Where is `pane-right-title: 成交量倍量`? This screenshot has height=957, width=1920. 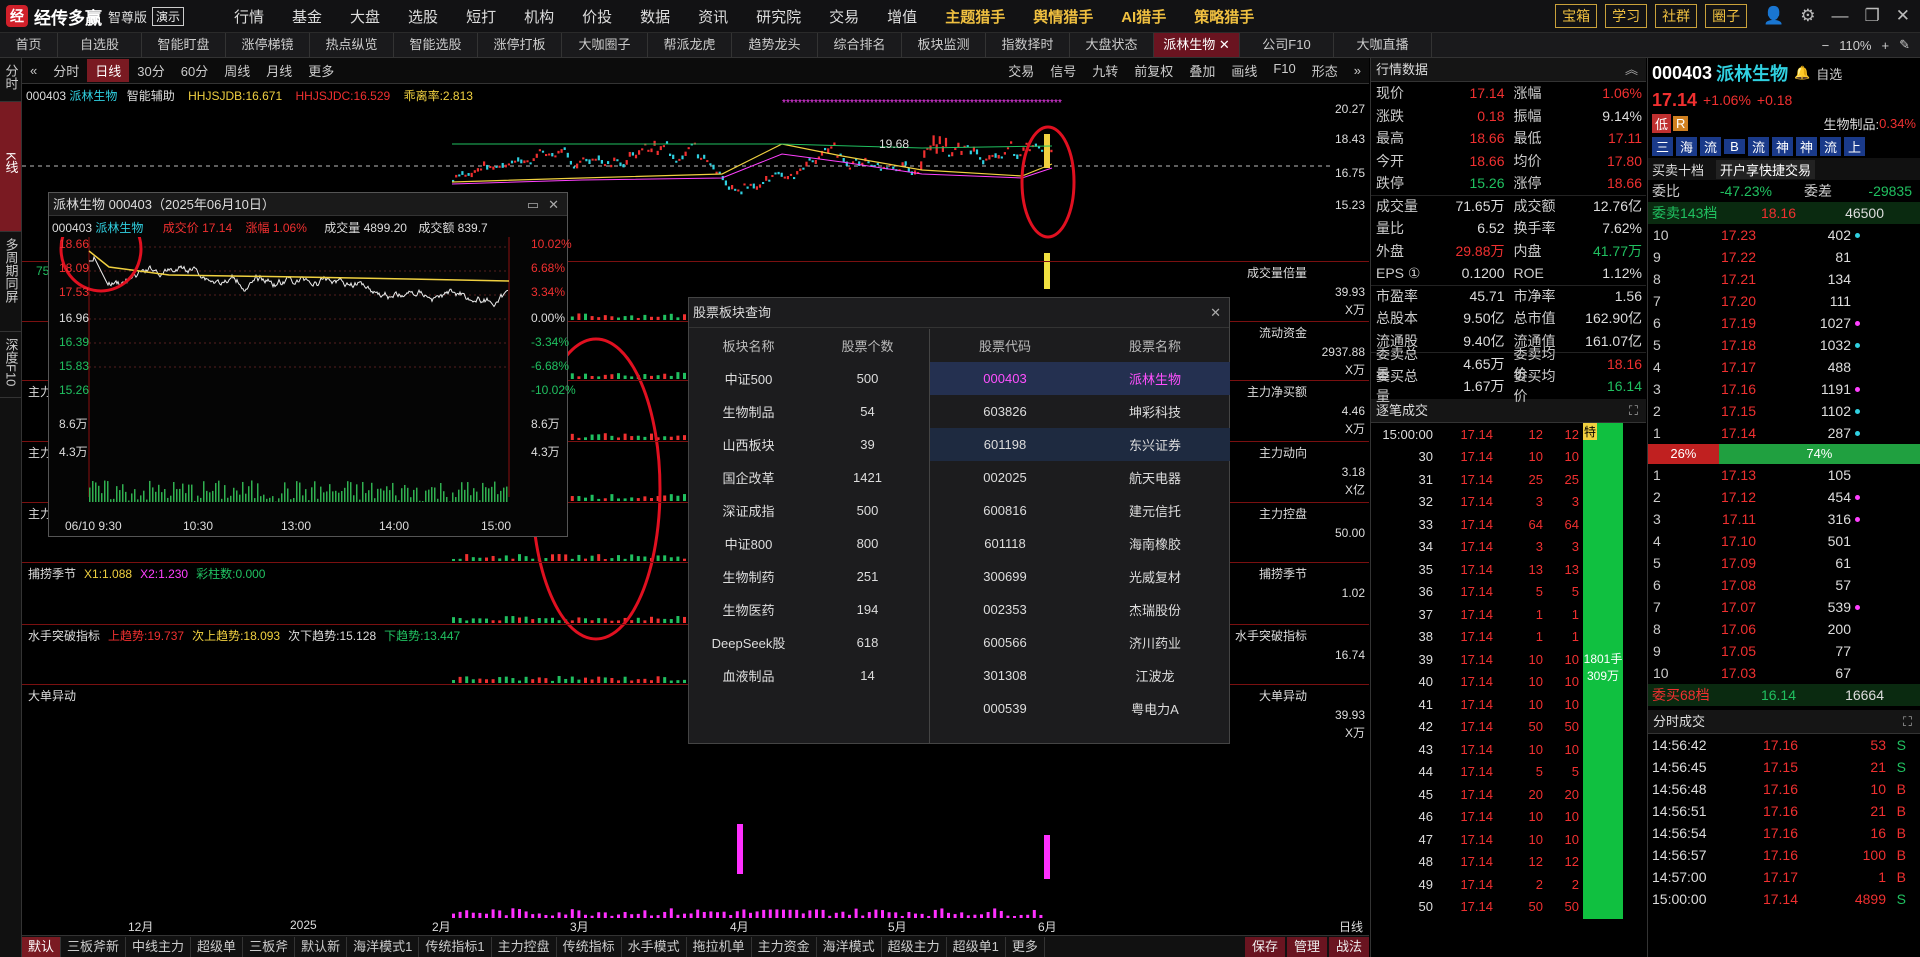
pane-right-title: 成交量倍量 is located at coordinates (1277, 272).